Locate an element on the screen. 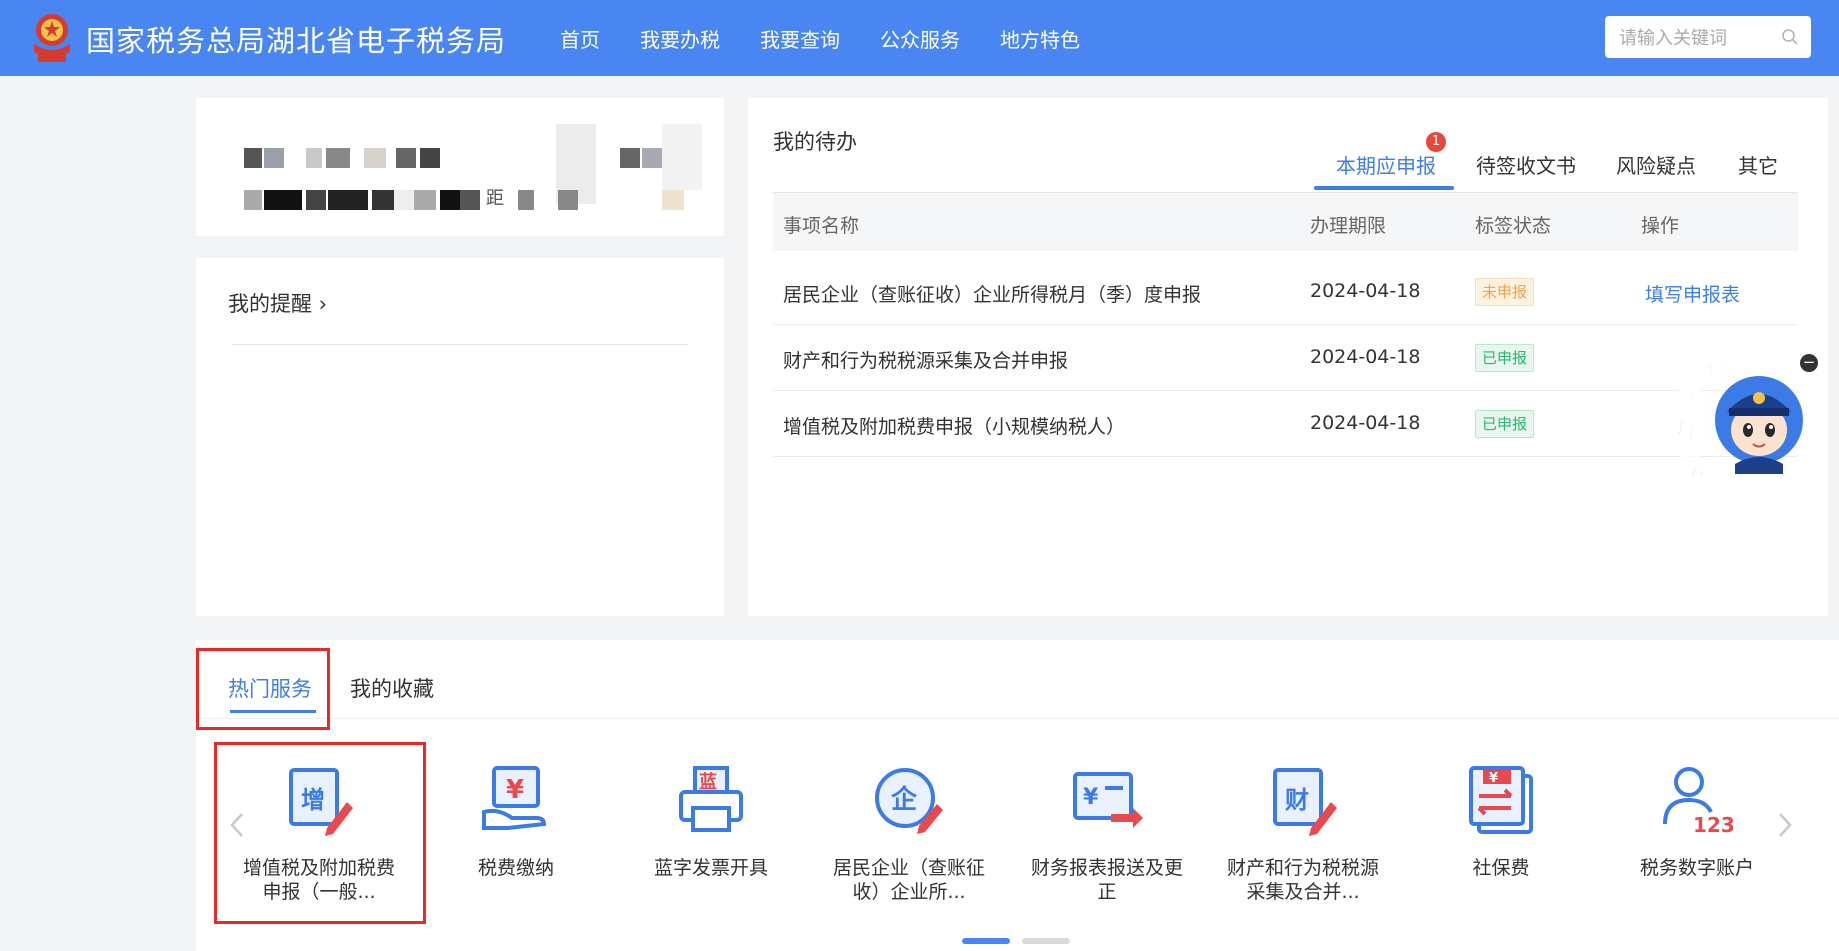 The image size is (1839, 951). vat-declare-icon: 增 is located at coordinates (321, 802).